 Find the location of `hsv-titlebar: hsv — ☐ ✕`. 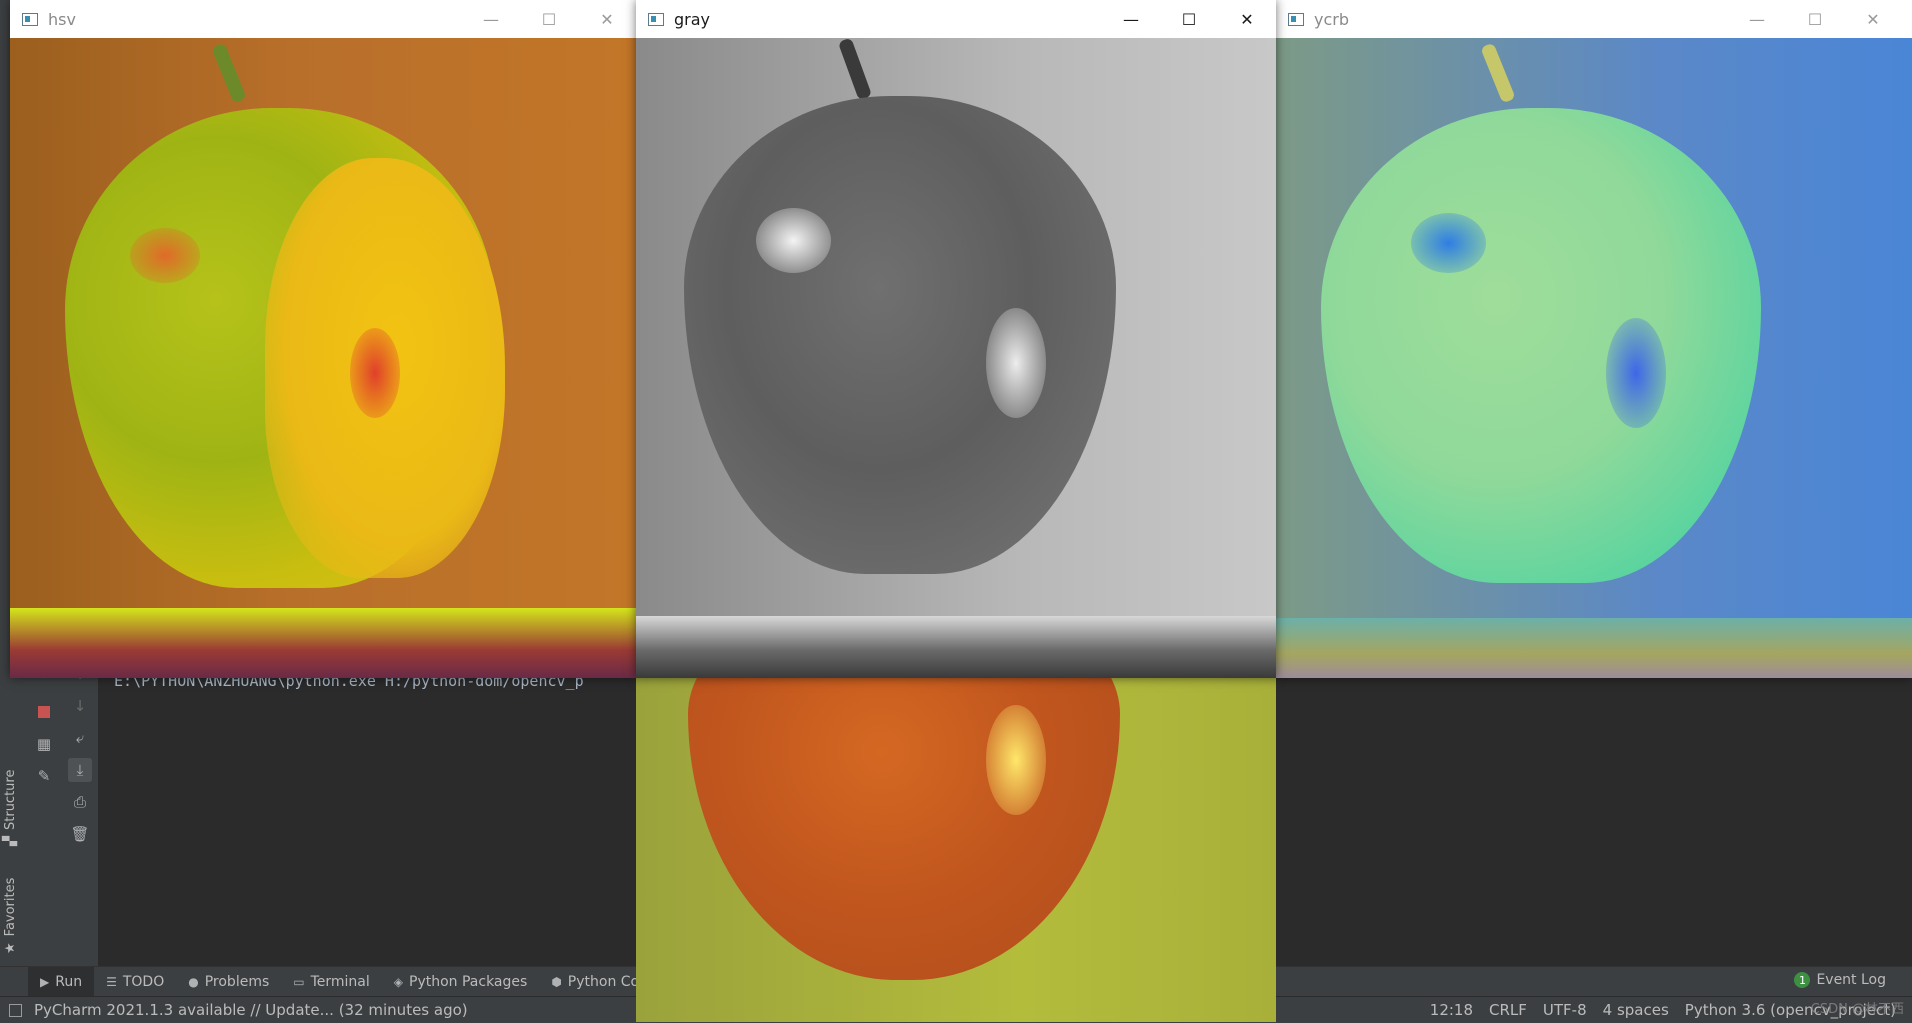

hsv-titlebar: hsv — ☐ ✕ is located at coordinates (323, 19).